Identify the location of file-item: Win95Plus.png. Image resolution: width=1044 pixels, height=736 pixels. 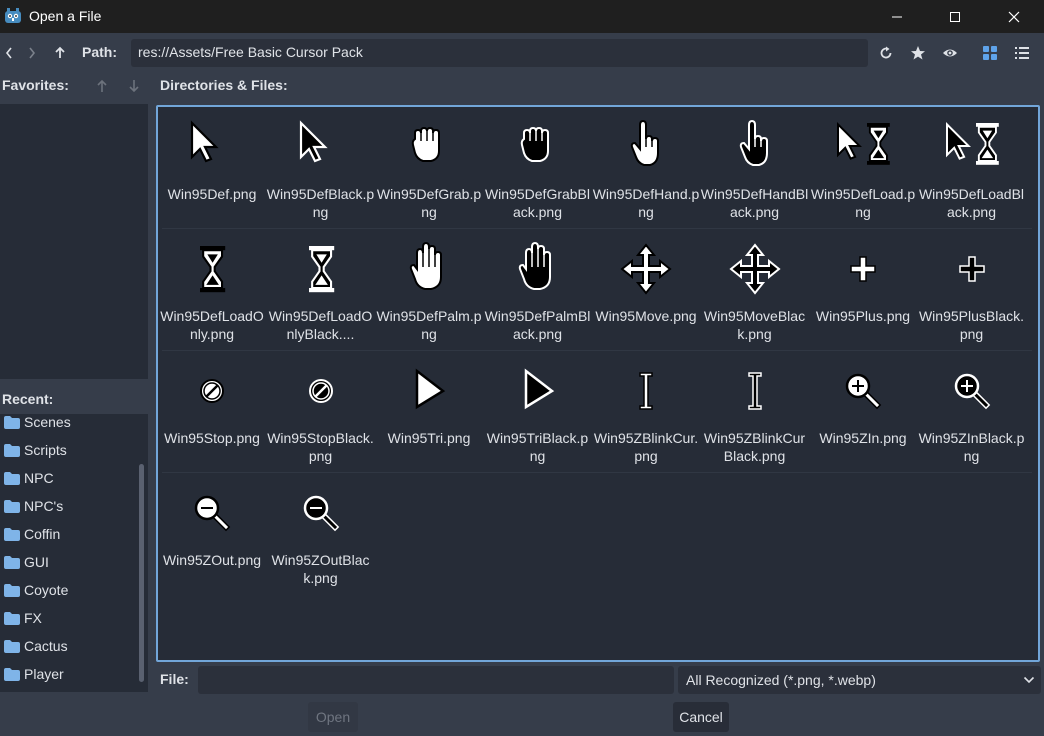
(863, 290).